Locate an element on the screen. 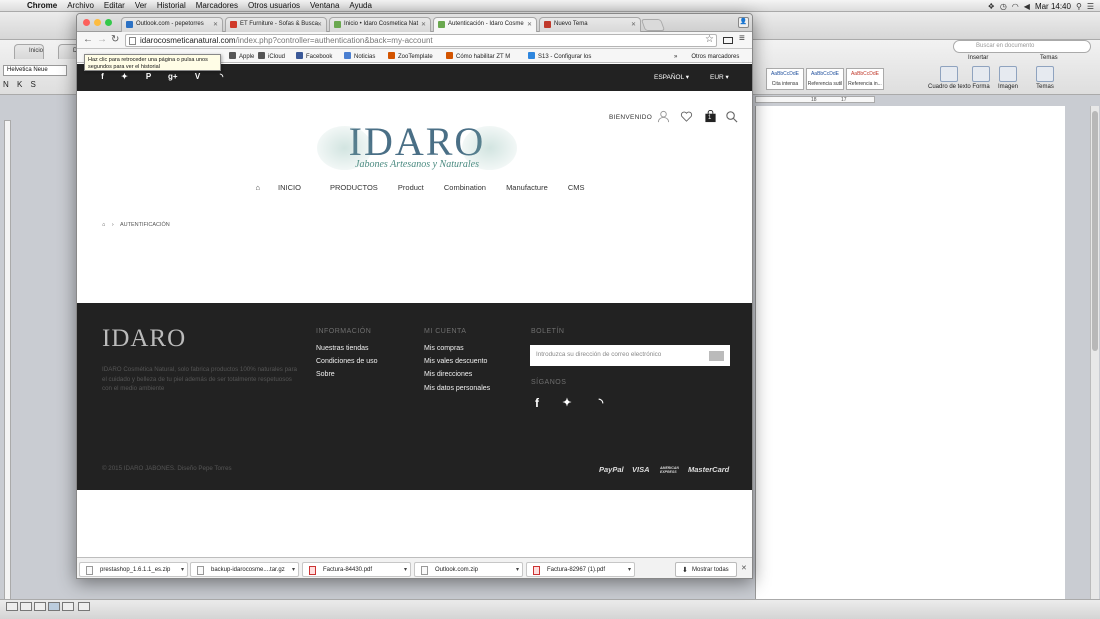  view-outline-button is located at coordinates (26, 606).